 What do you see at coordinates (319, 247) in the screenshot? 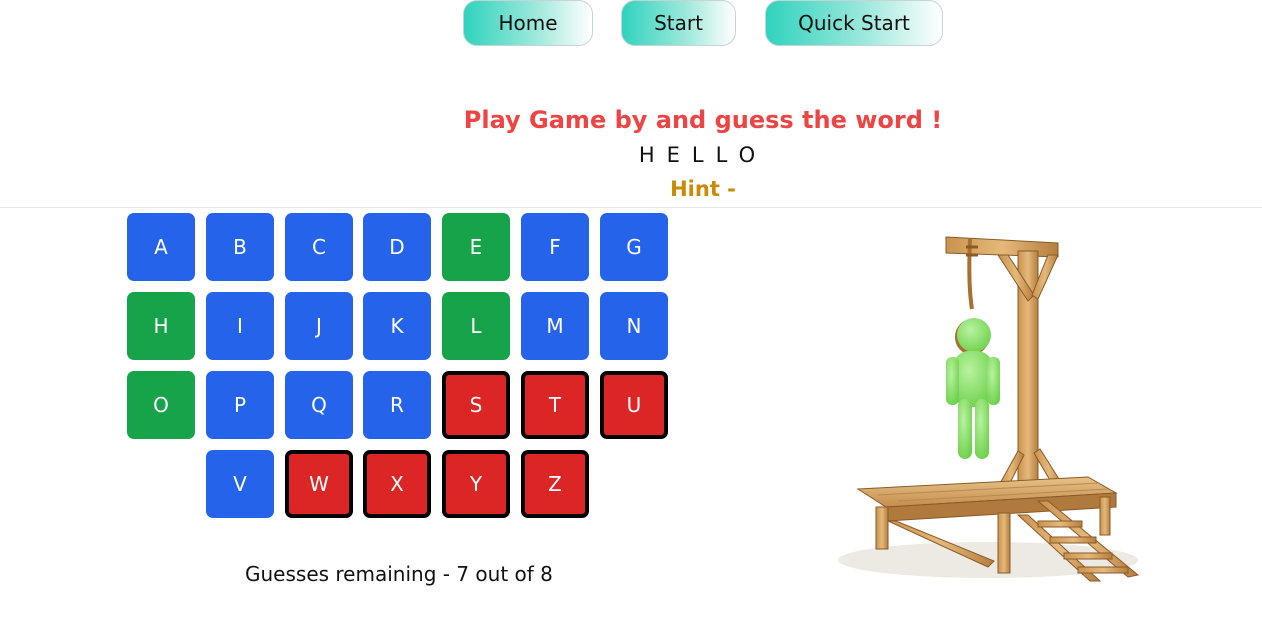
I see `letter-key-c: C` at bounding box center [319, 247].